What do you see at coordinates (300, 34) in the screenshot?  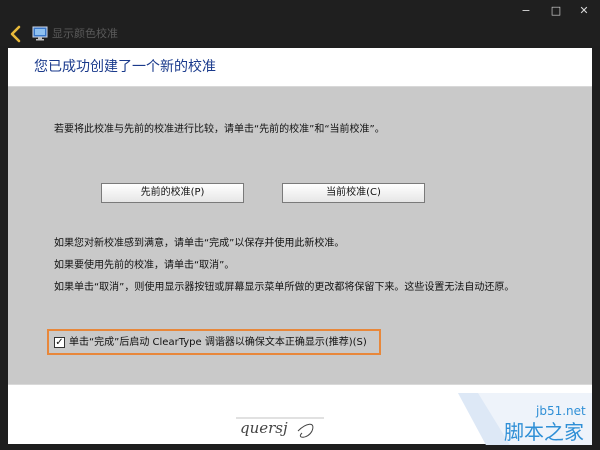 I see `nav-bar: 显示颜色校准` at bounding box center [300, 34].